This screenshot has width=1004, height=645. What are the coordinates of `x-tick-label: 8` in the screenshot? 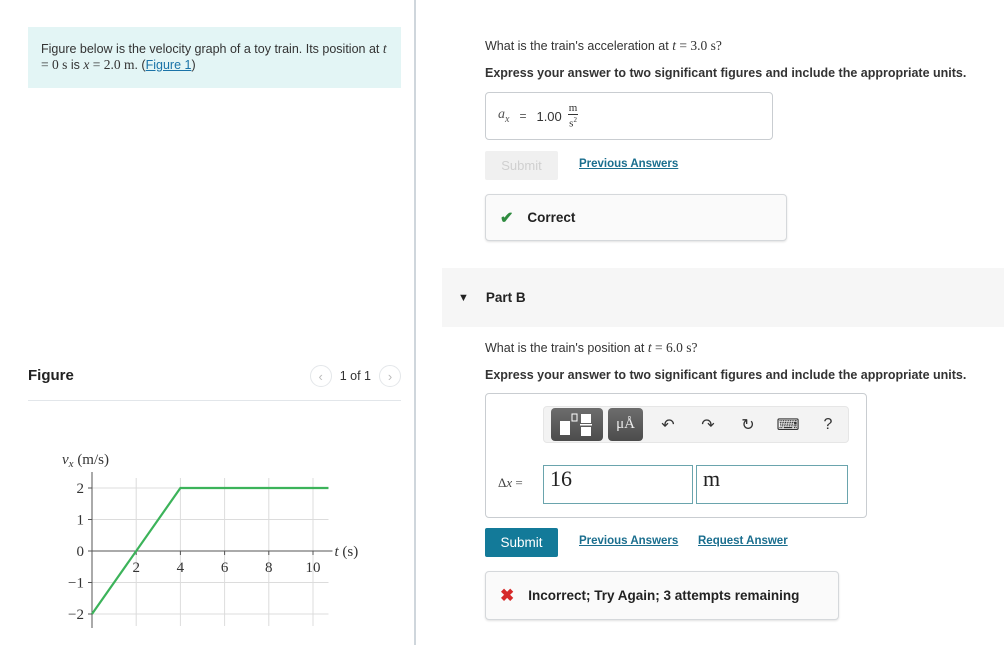 It's located at (269, 568).